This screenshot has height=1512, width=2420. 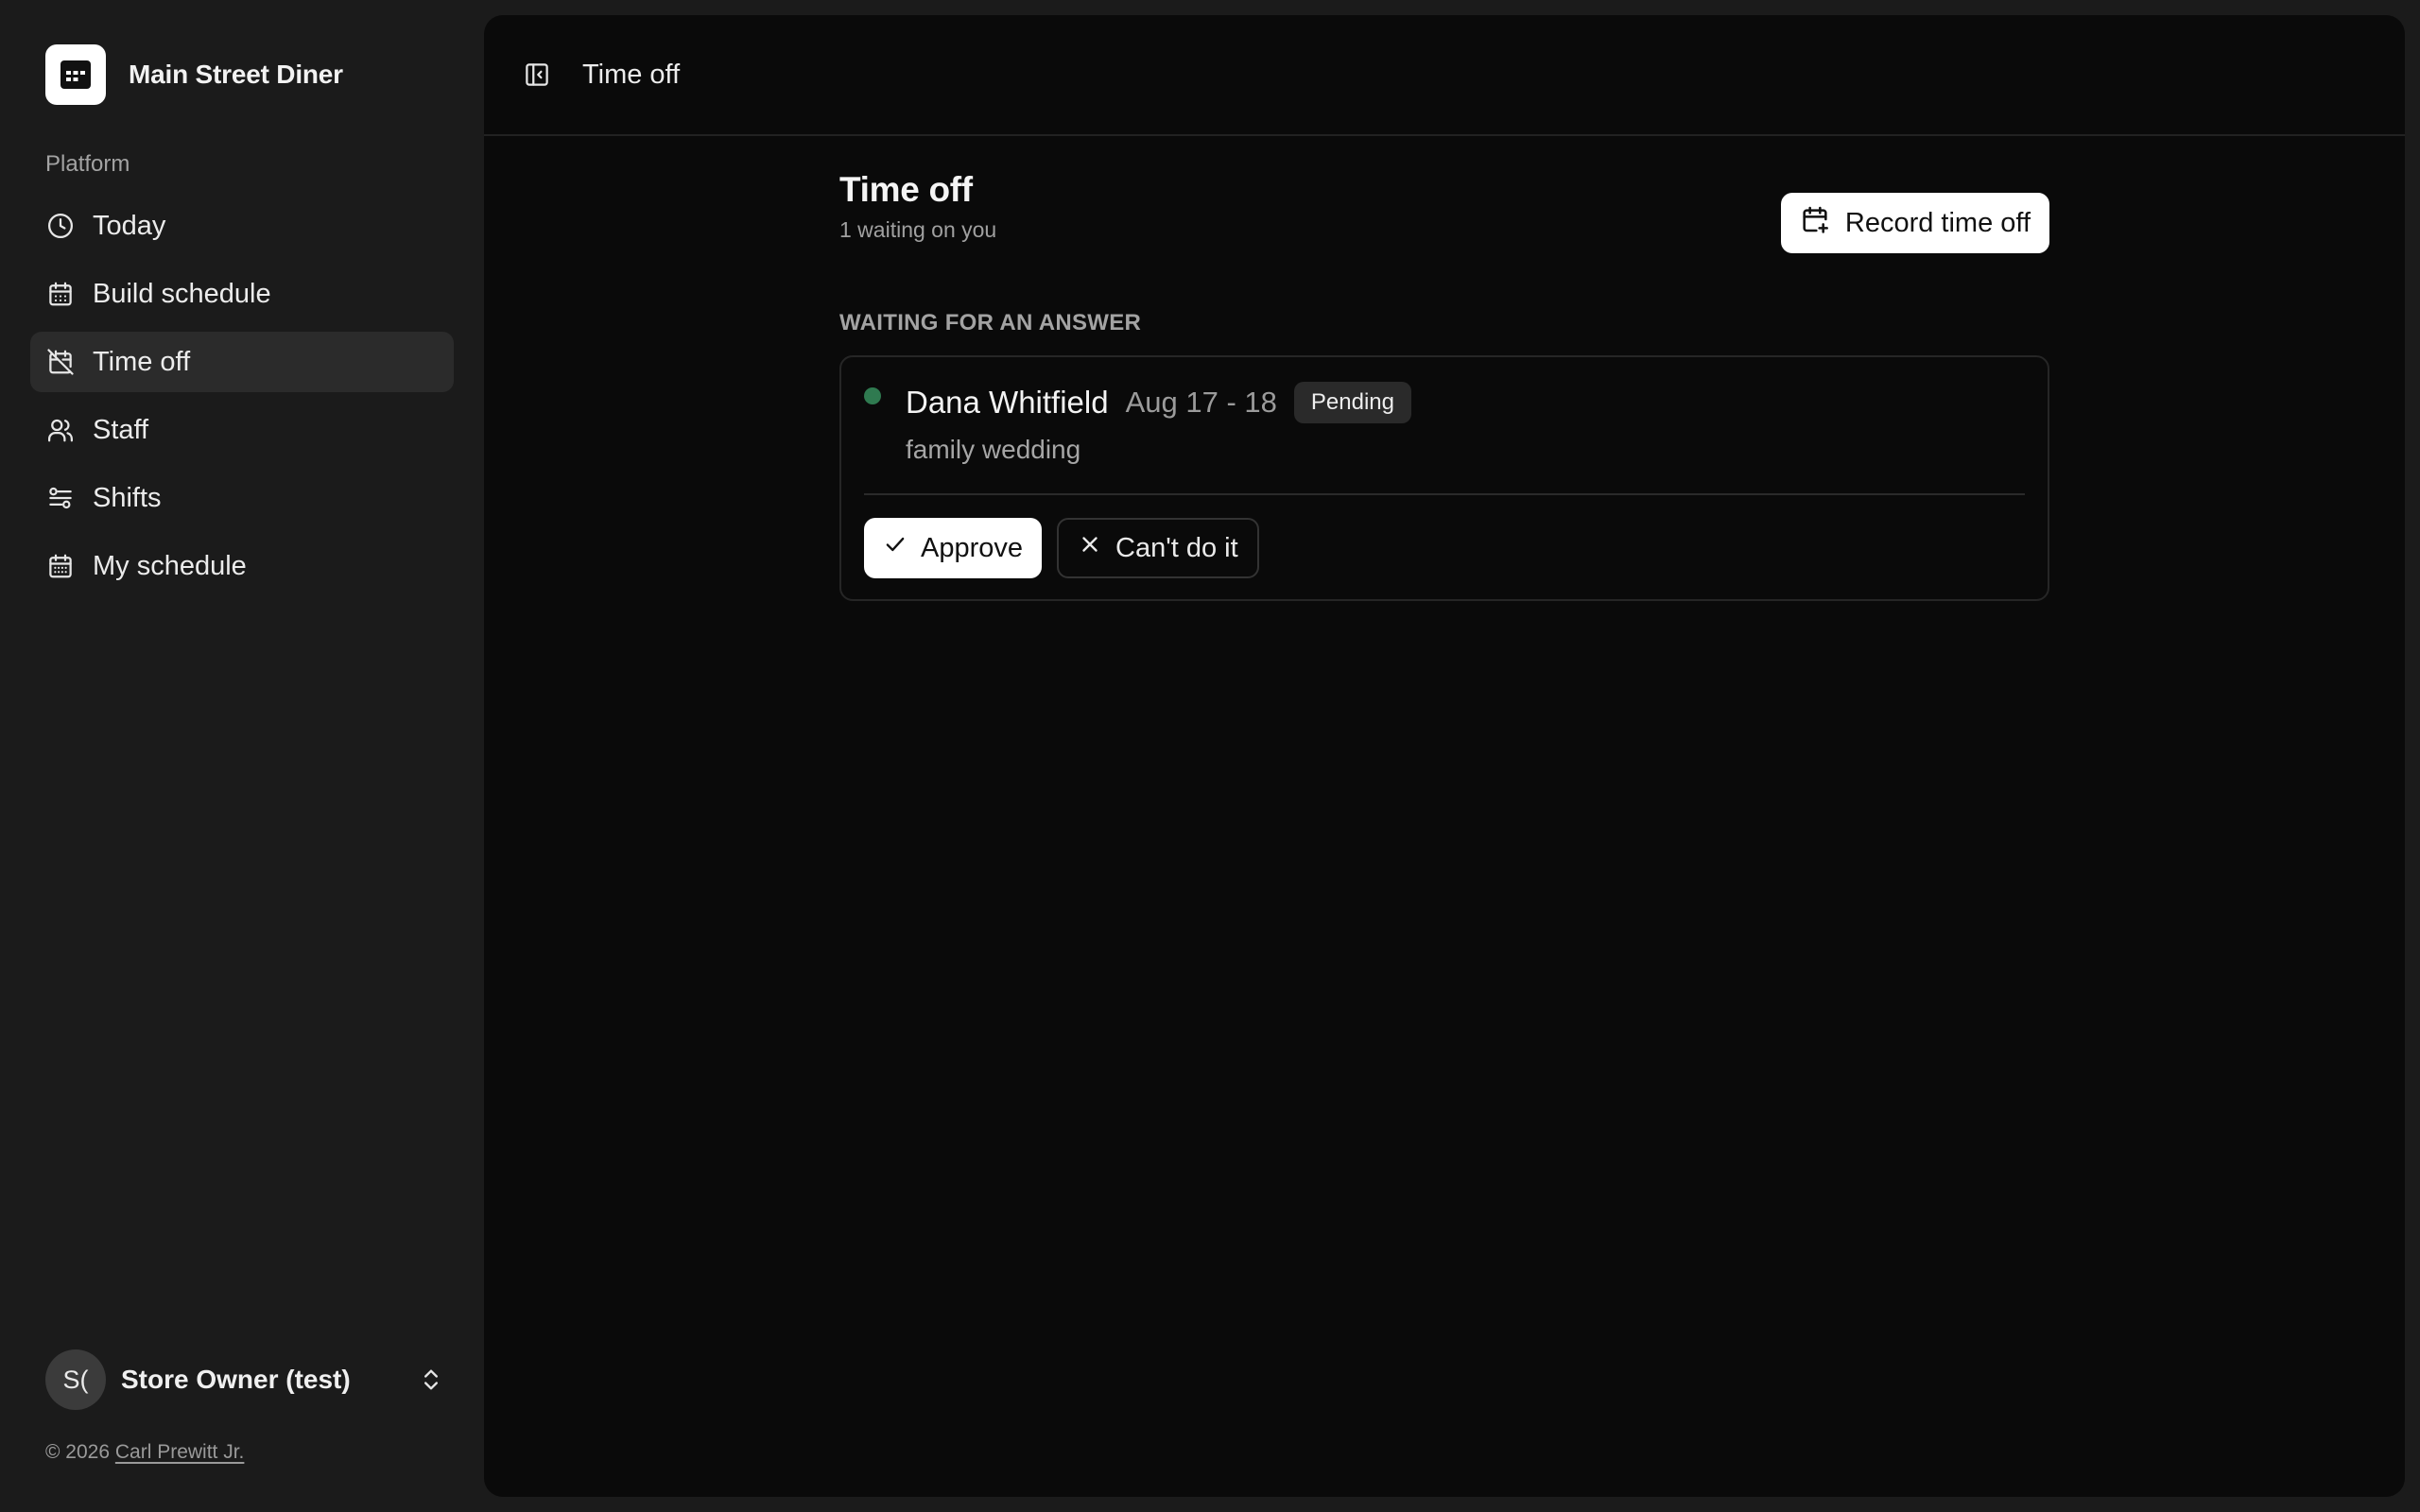 I want to click on calendar-off-icon, so click(x=60, y=362).